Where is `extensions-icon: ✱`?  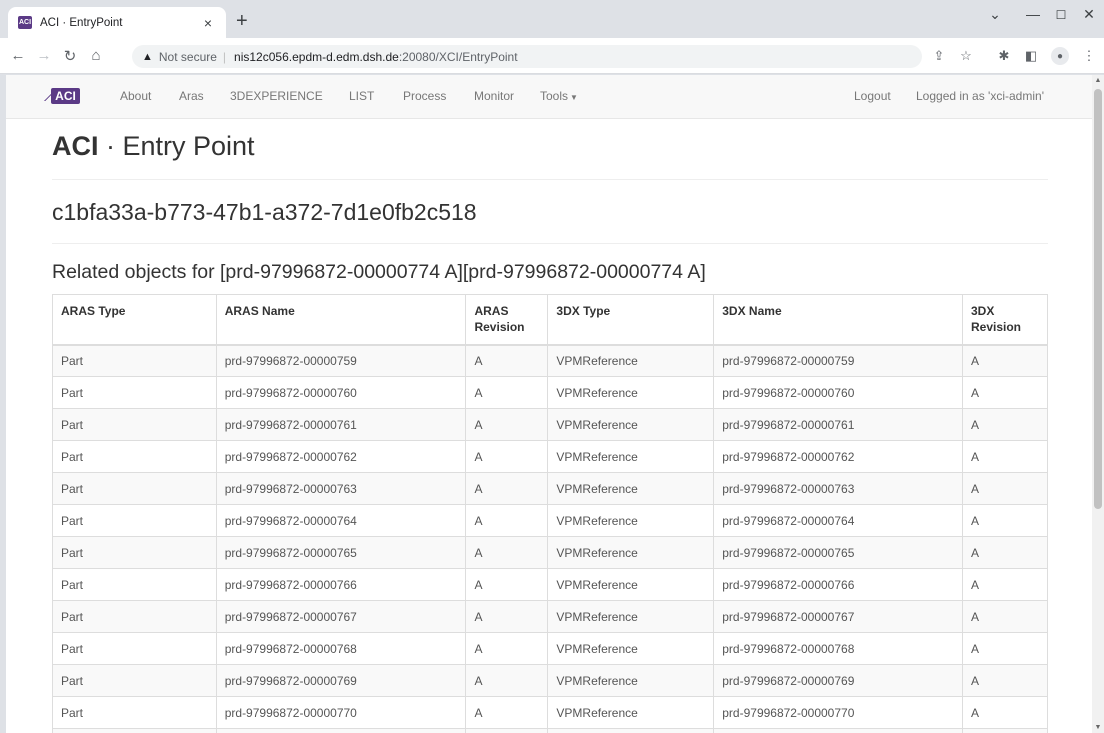
extensions-icon: ✱ is located at coordinates (1004, 56).